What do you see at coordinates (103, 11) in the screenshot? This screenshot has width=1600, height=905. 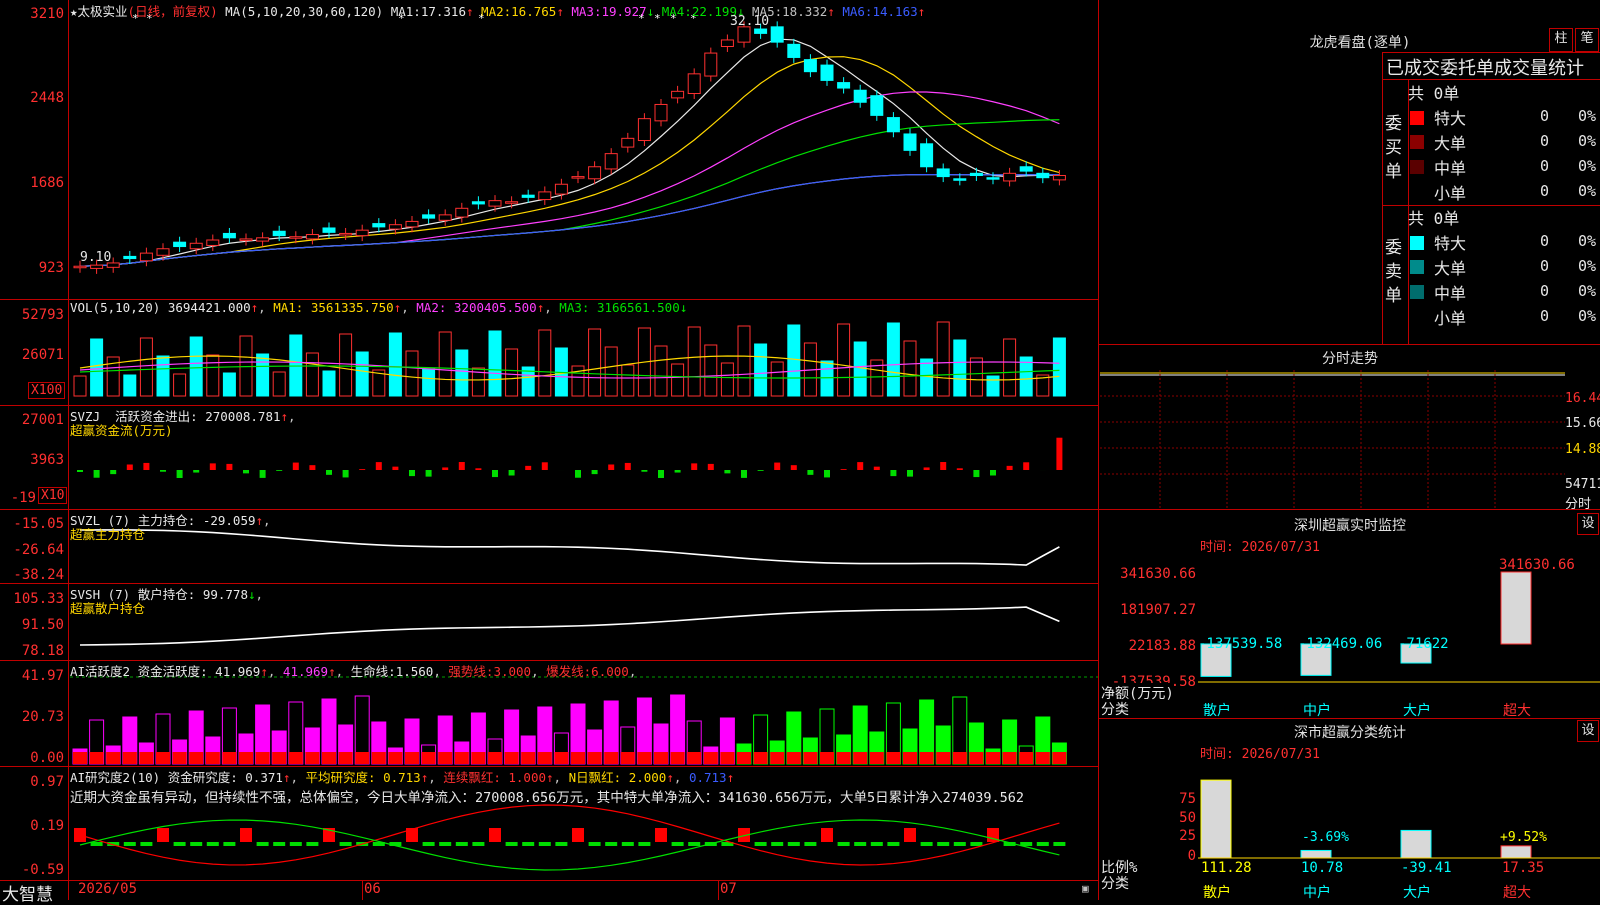 I see `stock-name: 太极实业` at bounding box center [103, 11].